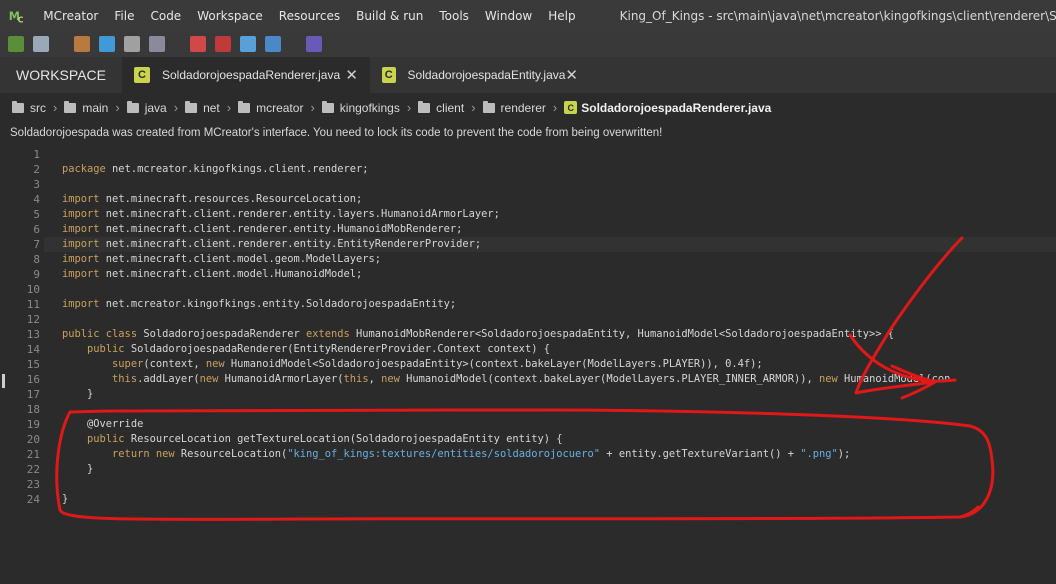 This screenshot has height=584, width=1056. Describe the element at coordinates (270, 107) in the screenshot. I see `breadcrumb-item: mcreator` at that location.